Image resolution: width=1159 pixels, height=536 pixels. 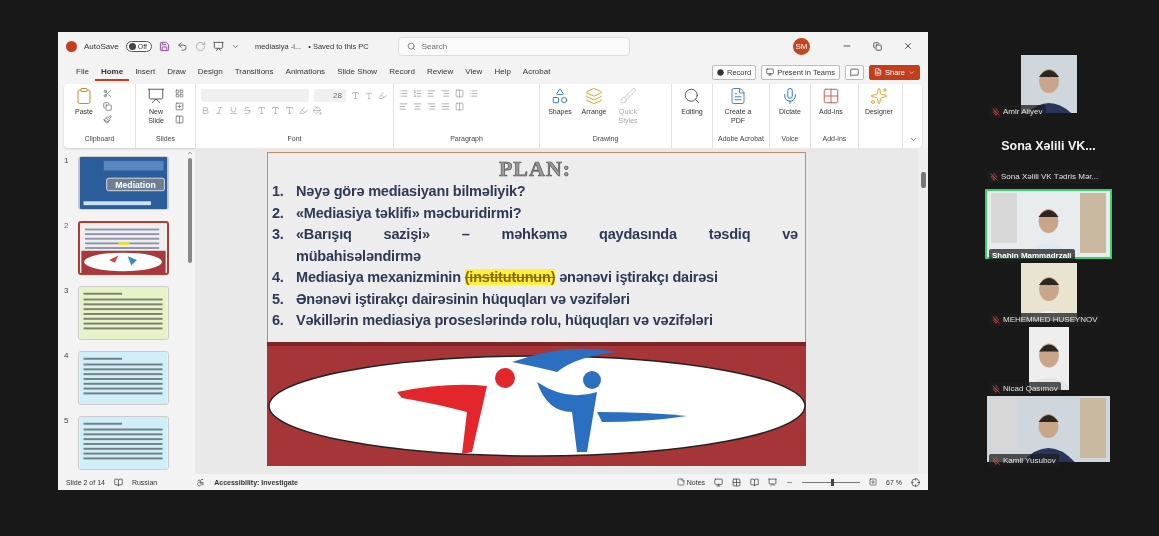 I want to click on comments-button, so click(x=854, y=72).